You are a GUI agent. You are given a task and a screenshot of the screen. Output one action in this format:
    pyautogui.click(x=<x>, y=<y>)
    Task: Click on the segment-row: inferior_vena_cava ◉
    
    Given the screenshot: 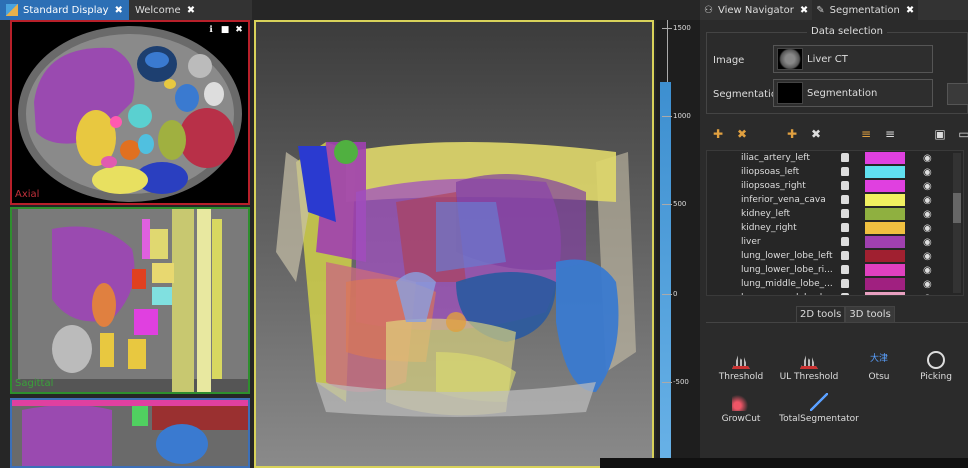 What is the action you would take?
    pyautogui.click(x=835, y=200)
    